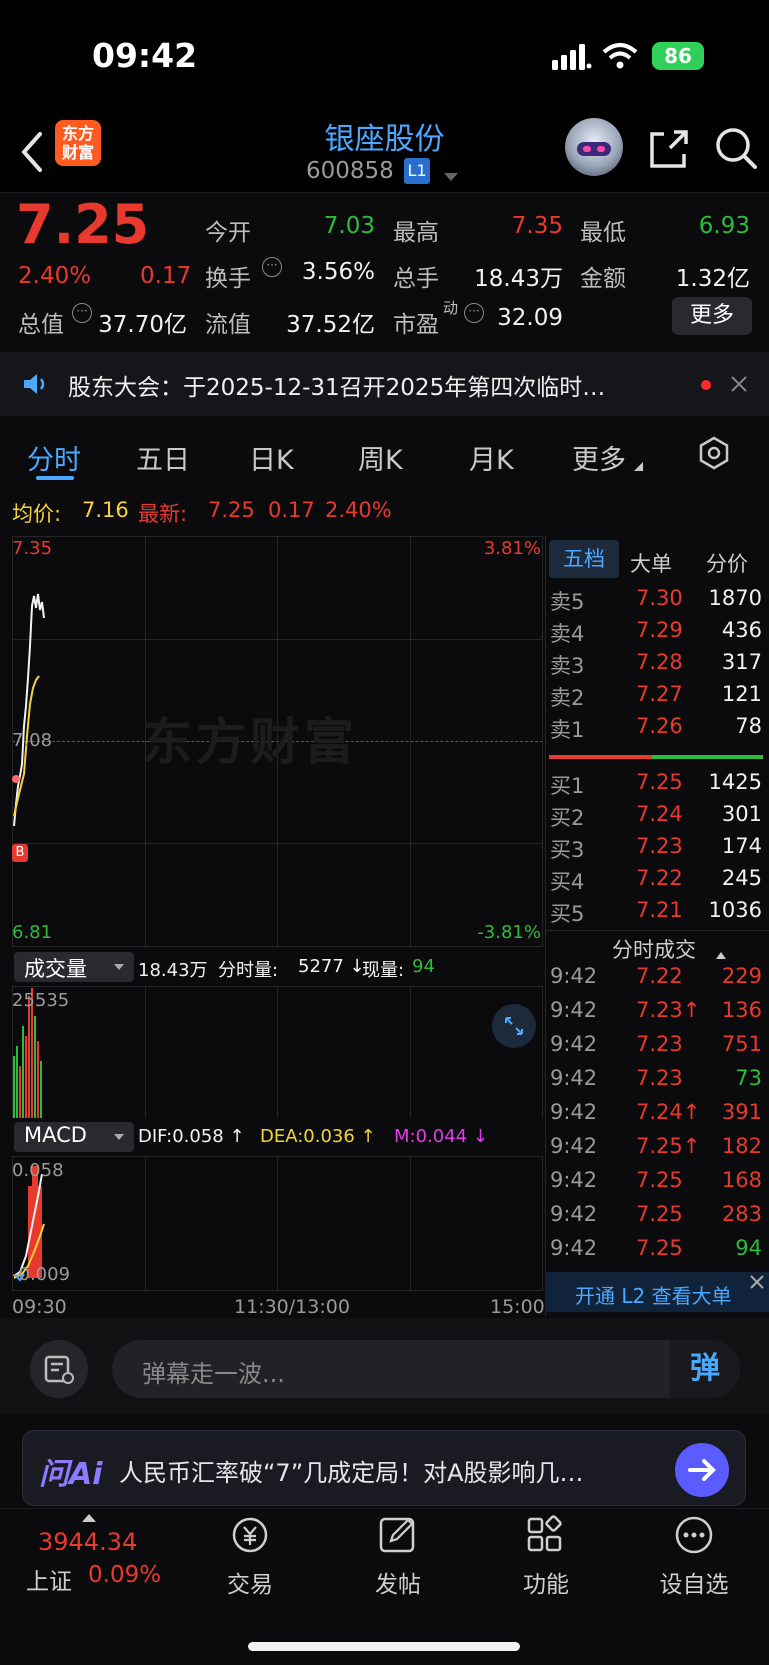  I want to click on latest-value: 7.25, so click(231, 510).